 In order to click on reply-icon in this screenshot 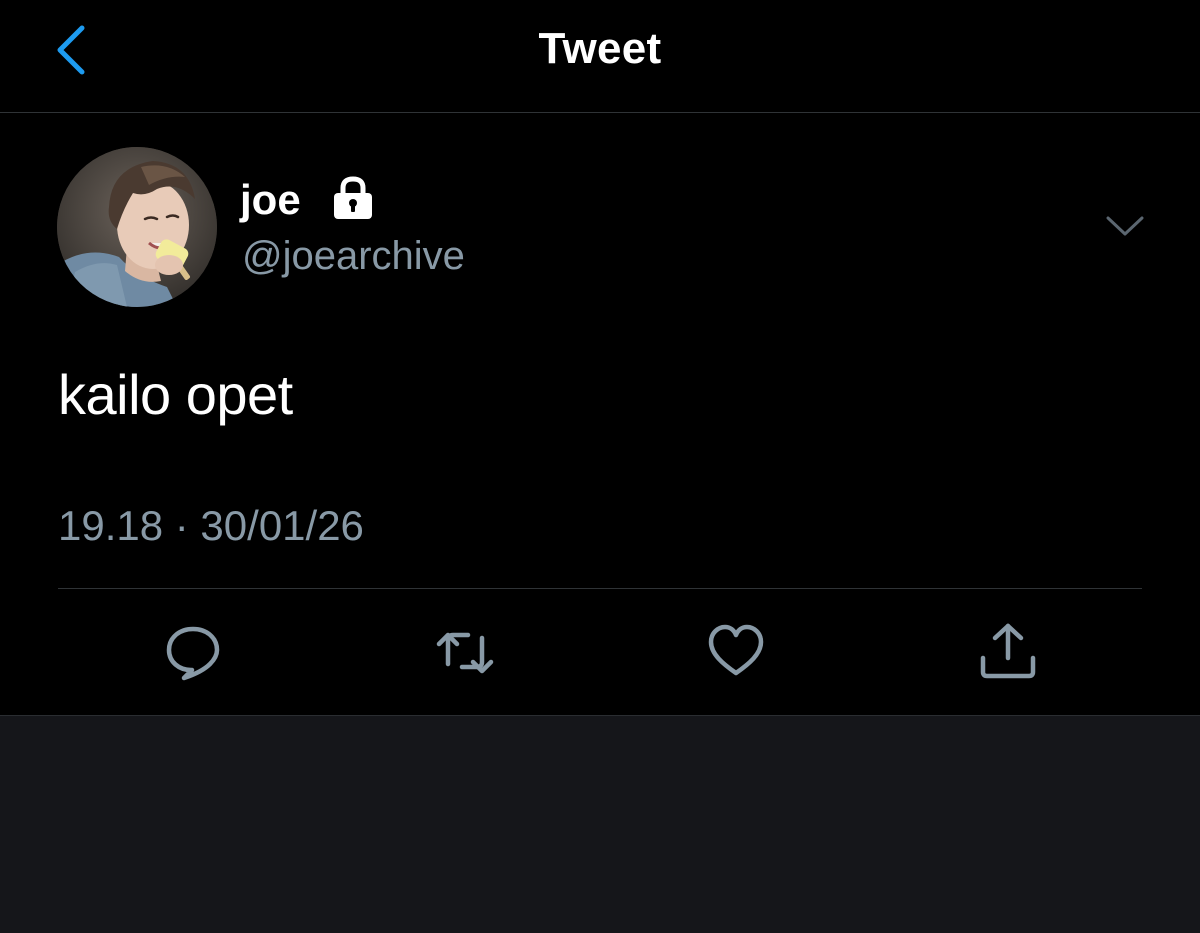, I will do `click(193, 653)`.